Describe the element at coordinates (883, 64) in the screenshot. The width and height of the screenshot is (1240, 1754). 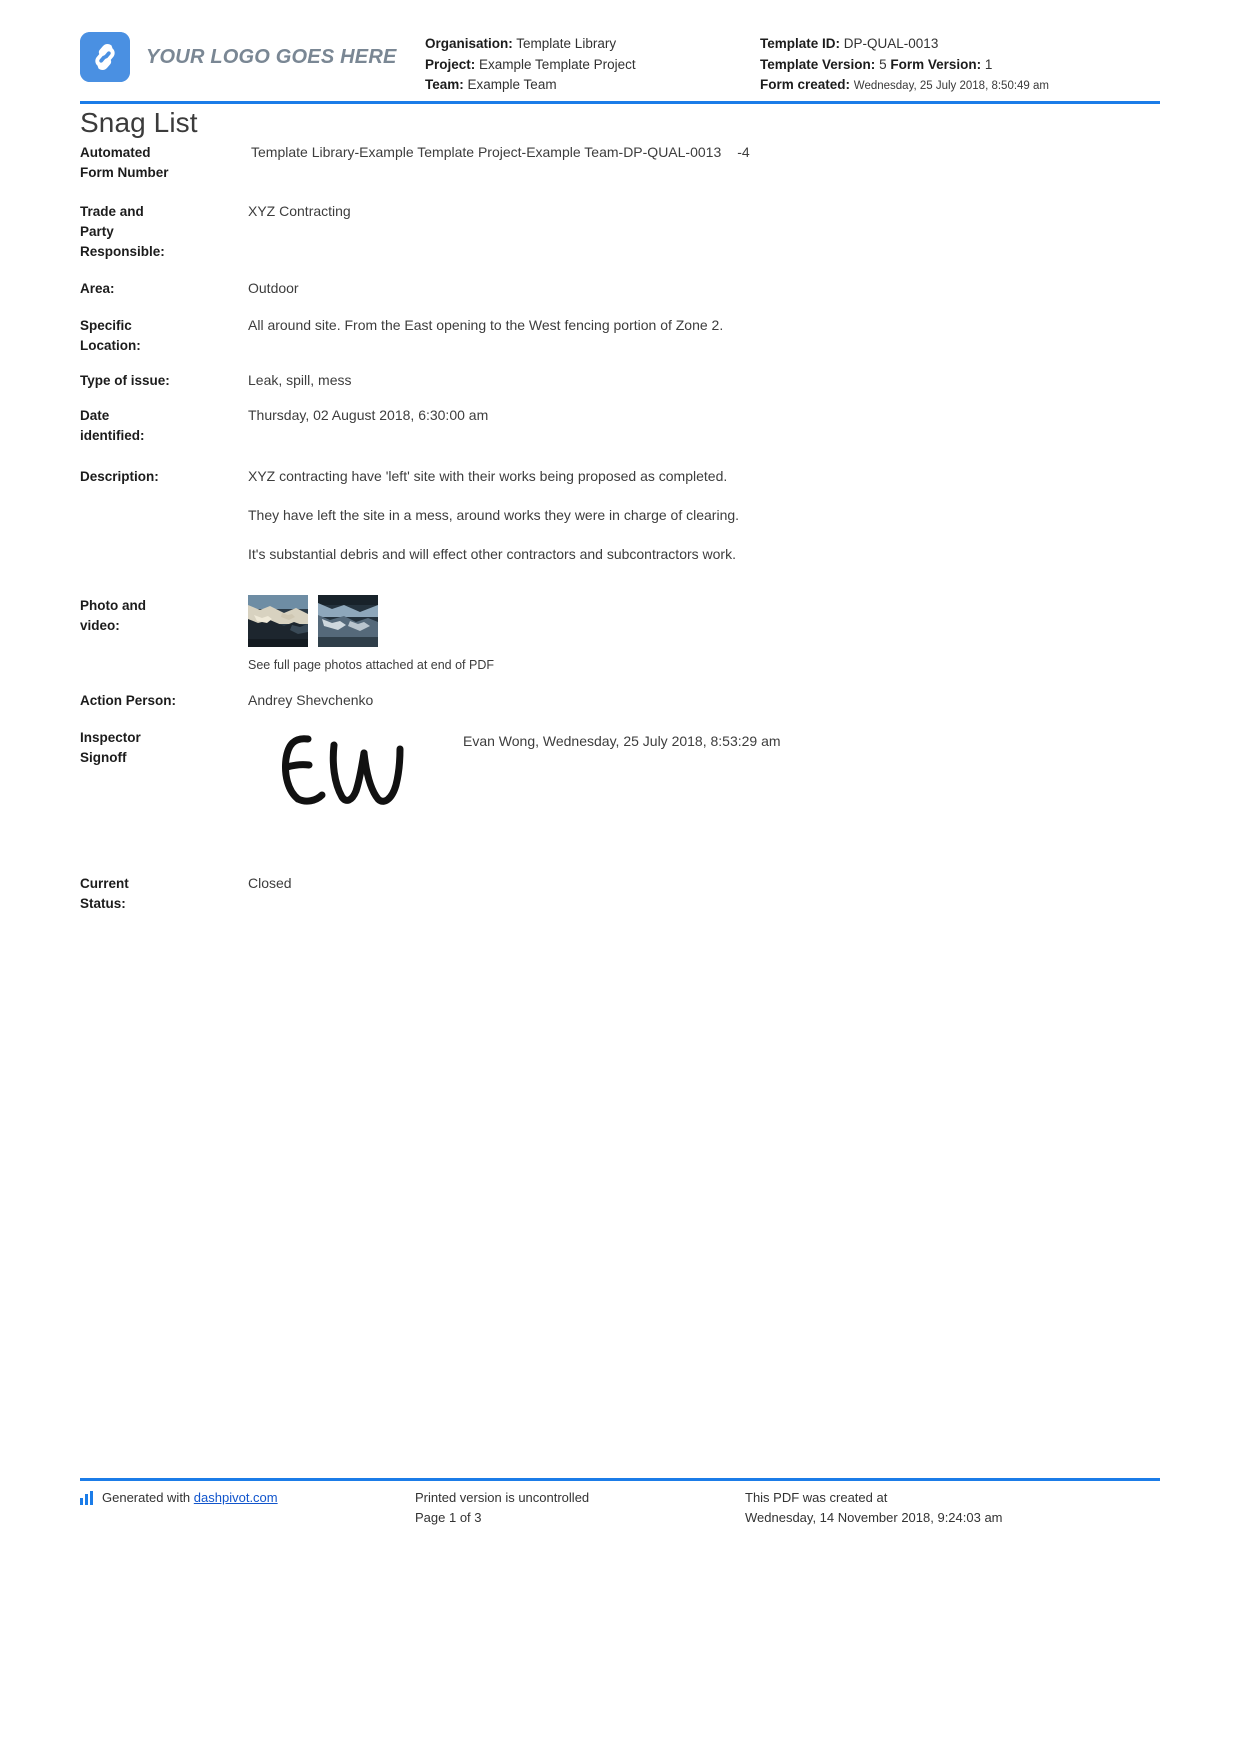
I see `header-template-version-value: 5` at that location.